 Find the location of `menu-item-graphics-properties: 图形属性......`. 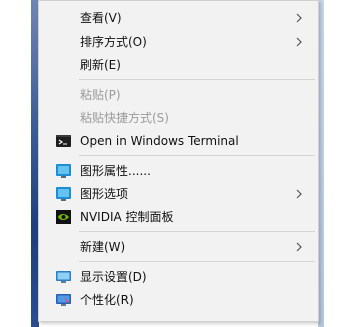

menu-item-graphics-properties: 图形属性...... is located at coordinates (178, 171).